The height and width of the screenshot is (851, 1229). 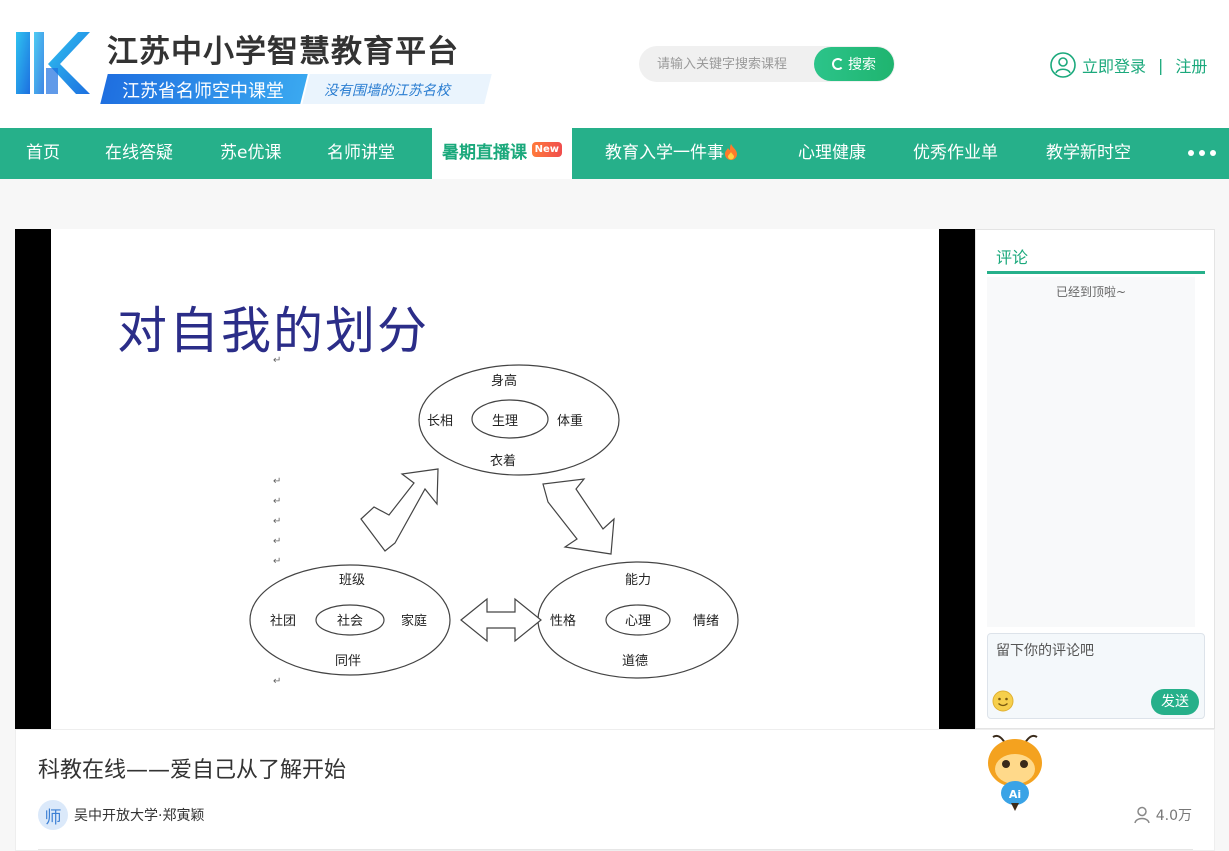 What do you see at coordinates (352, 580) in the screenshot?
I see `diagram-label: 班级` at bounding box center [352, 580].